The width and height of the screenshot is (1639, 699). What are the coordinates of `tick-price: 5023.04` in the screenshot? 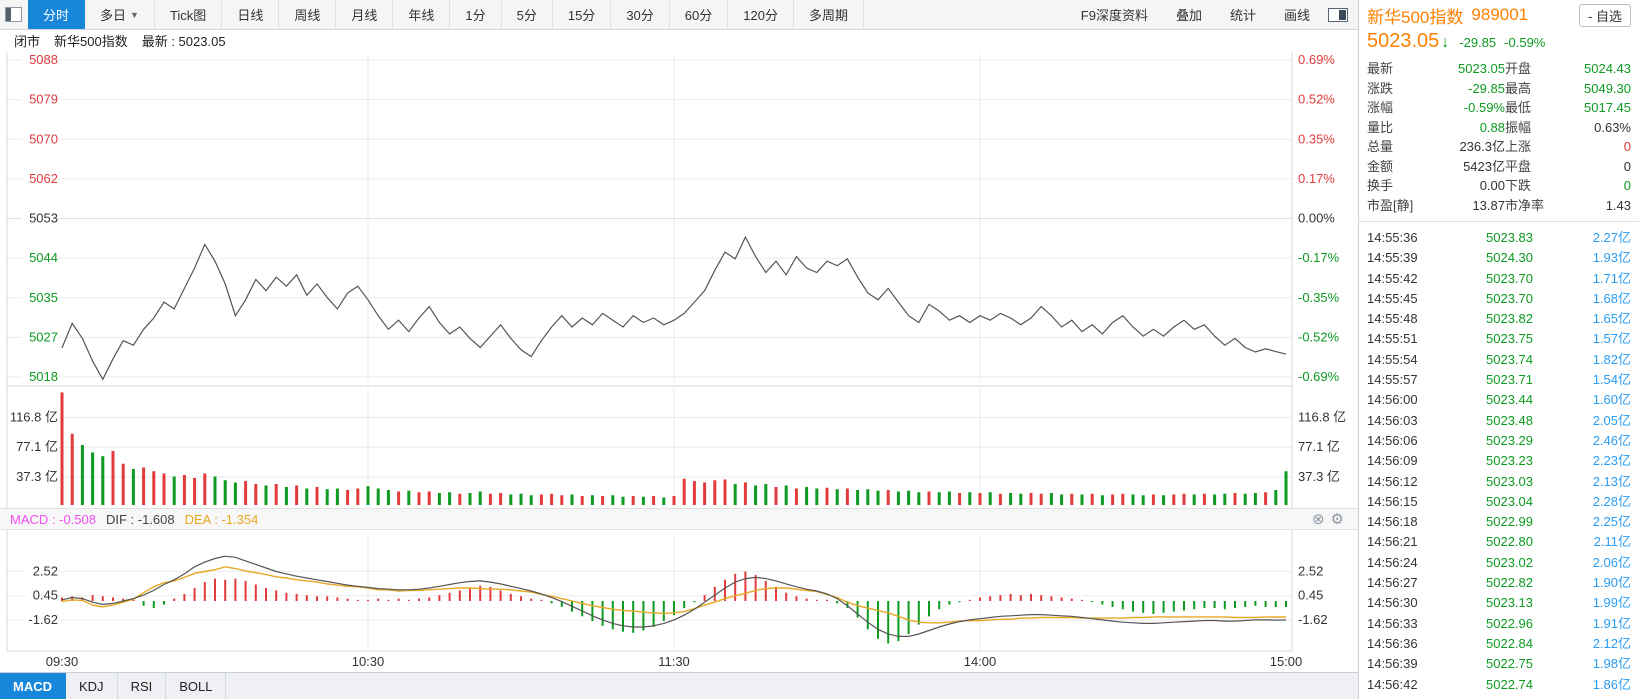 It's located at (1509, 501).